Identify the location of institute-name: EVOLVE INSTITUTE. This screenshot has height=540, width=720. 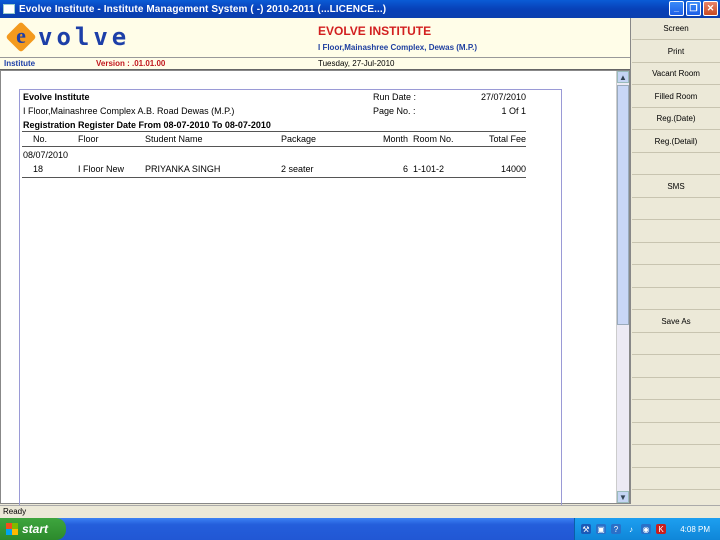
(375, 31).